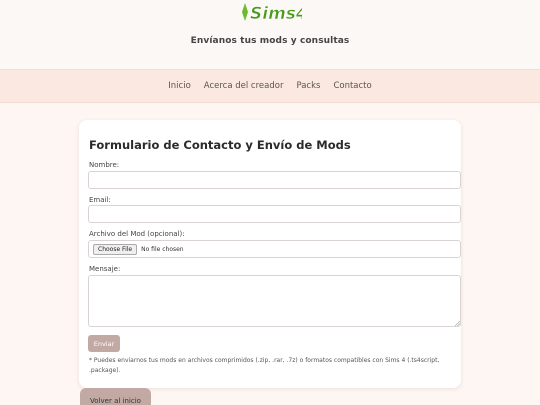  Describe the element at coordinates (457, 323) in the screenshot. I see `resize-grip-icon` at that location.